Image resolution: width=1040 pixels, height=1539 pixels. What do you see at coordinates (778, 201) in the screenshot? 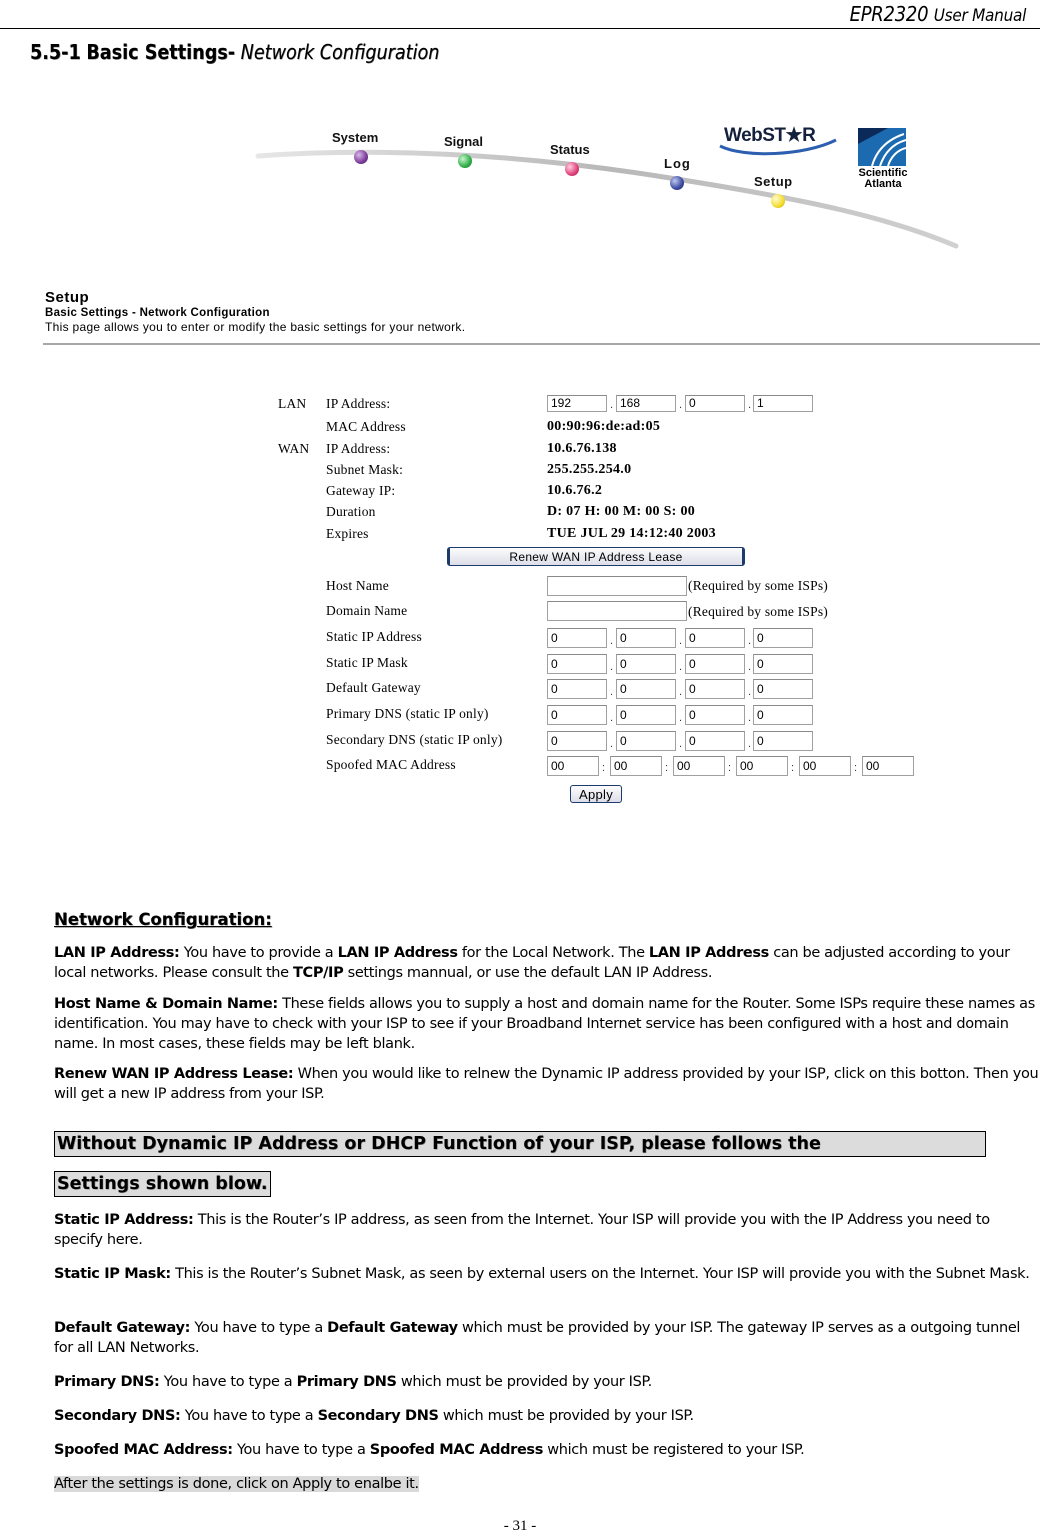
I see `setup-dot-icon` at bounding box center [778, 201].